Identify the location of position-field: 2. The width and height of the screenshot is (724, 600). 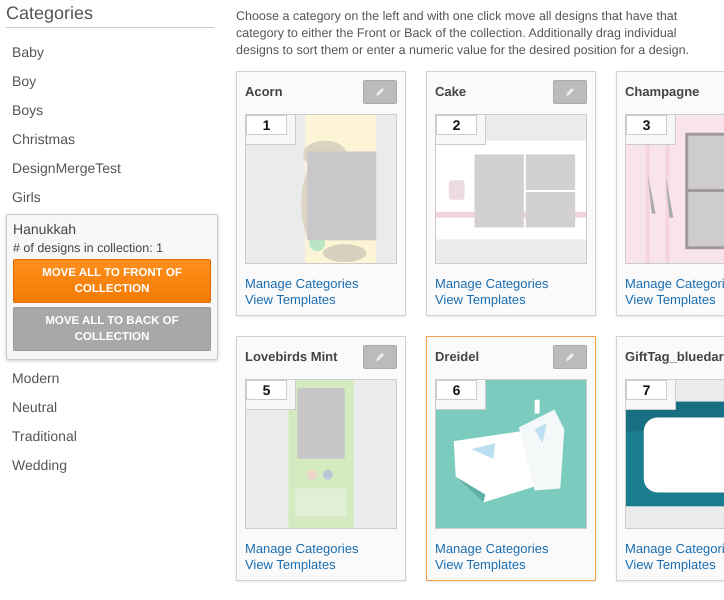
(456, 125).